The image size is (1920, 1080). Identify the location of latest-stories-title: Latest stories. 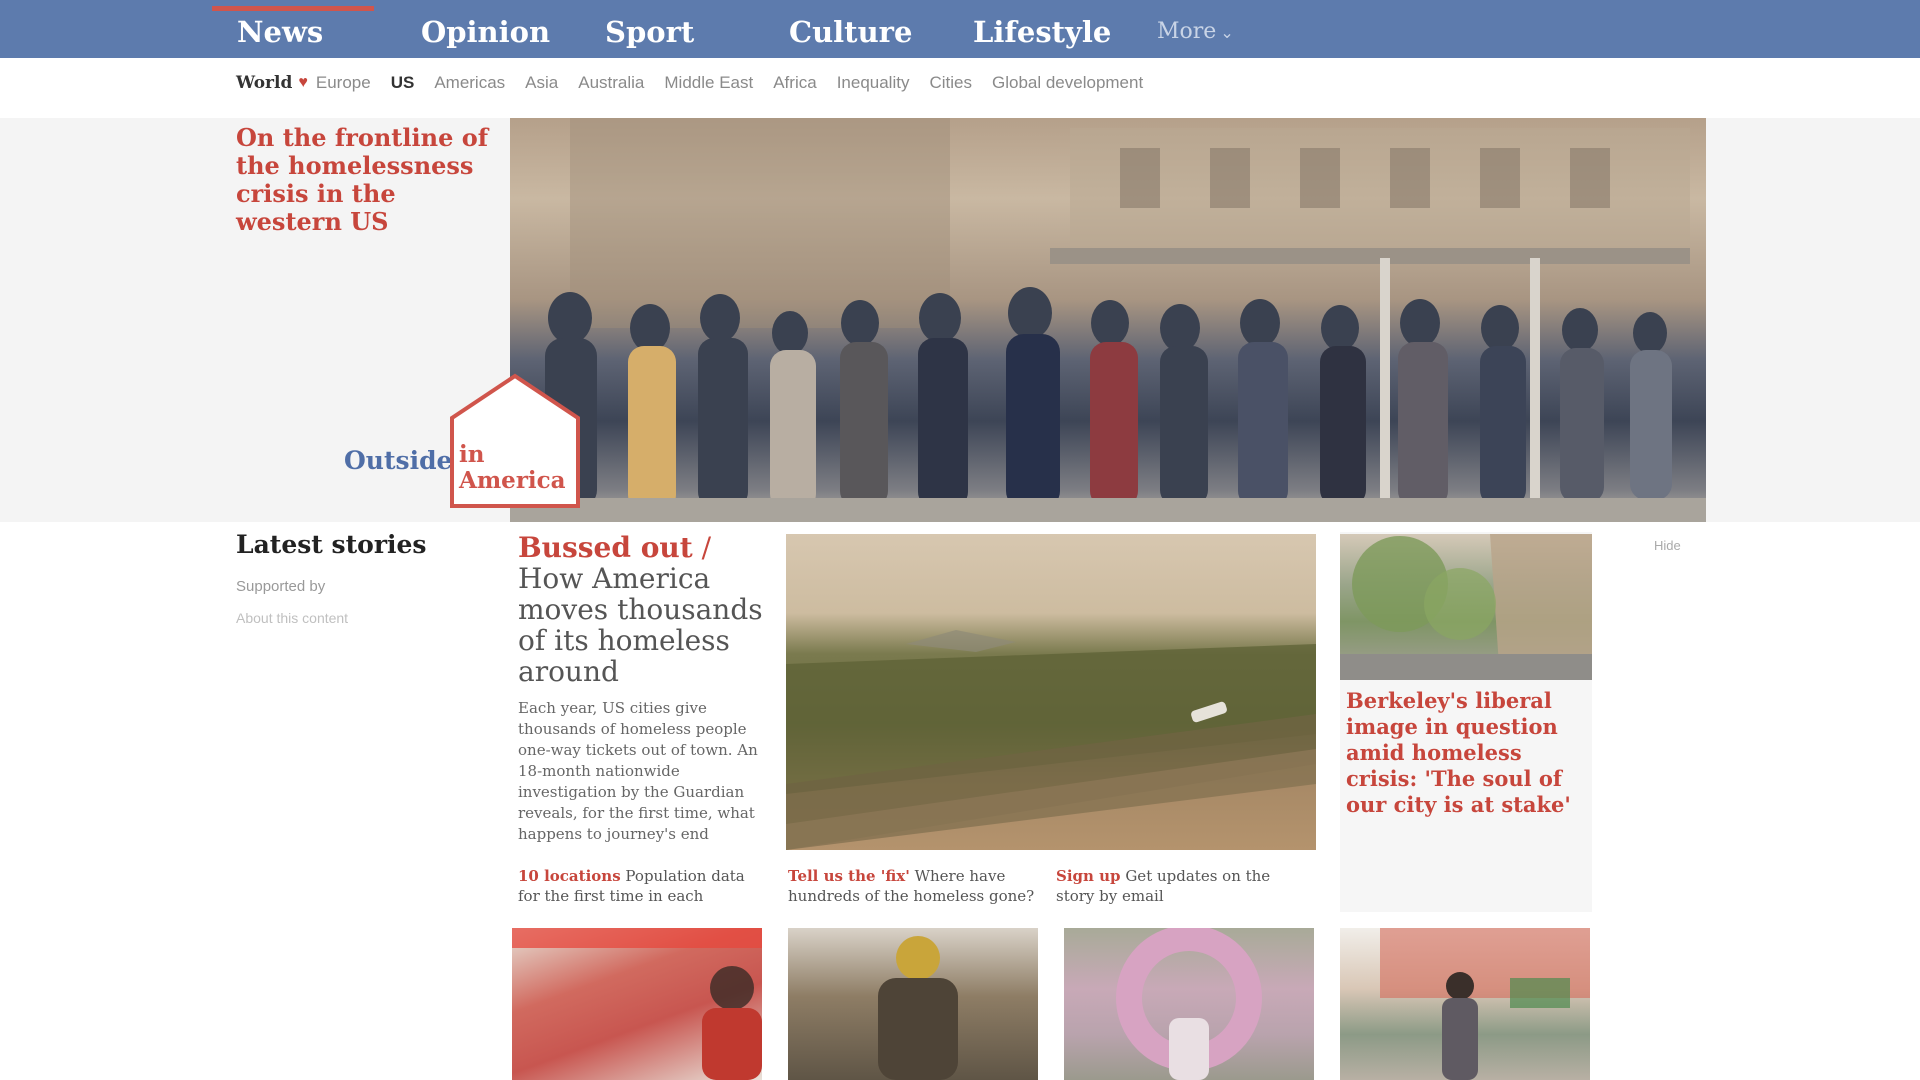
(331, 544).